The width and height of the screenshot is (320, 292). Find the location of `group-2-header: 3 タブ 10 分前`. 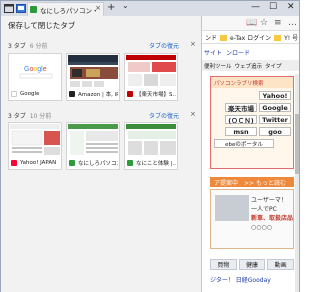

group-2-header: 3 タブ 10 分前 is located at coordinates (29, 115).